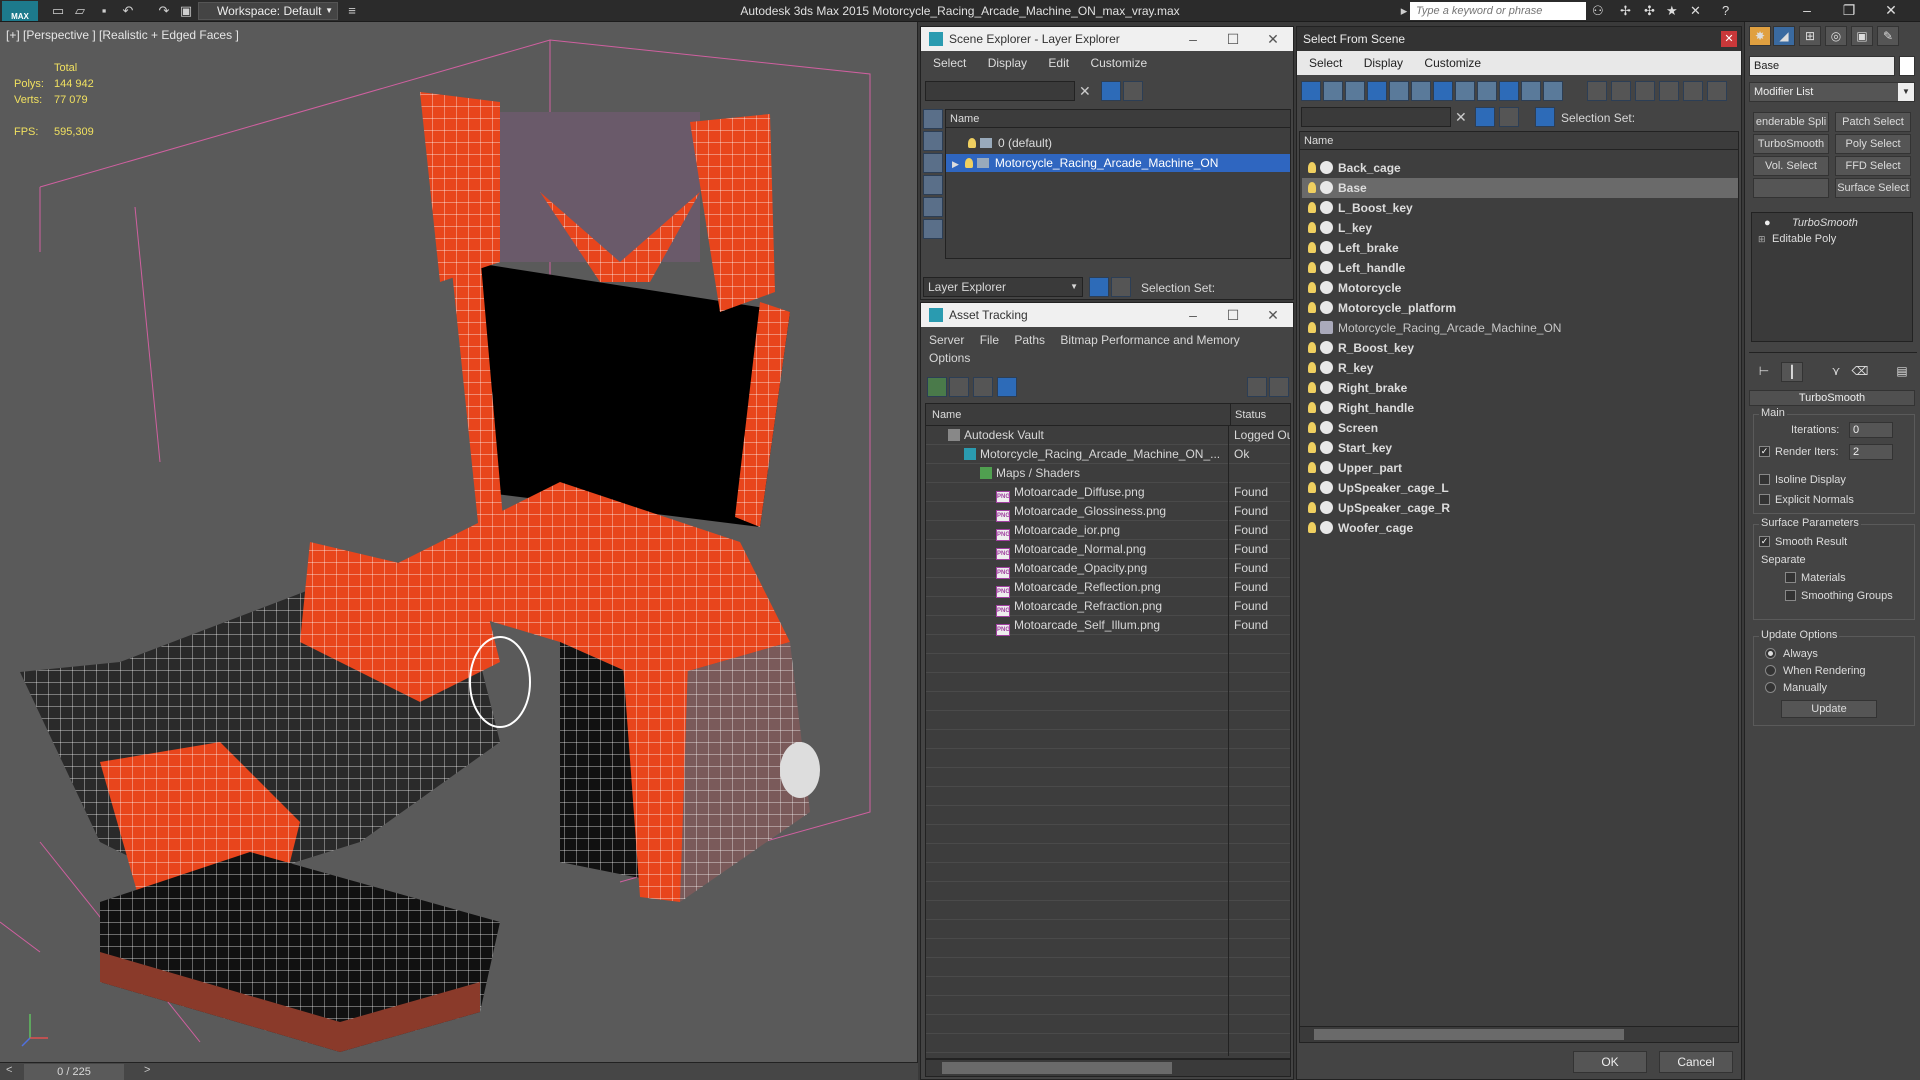  I want to click on menu-select: Select, so click(949, 63).